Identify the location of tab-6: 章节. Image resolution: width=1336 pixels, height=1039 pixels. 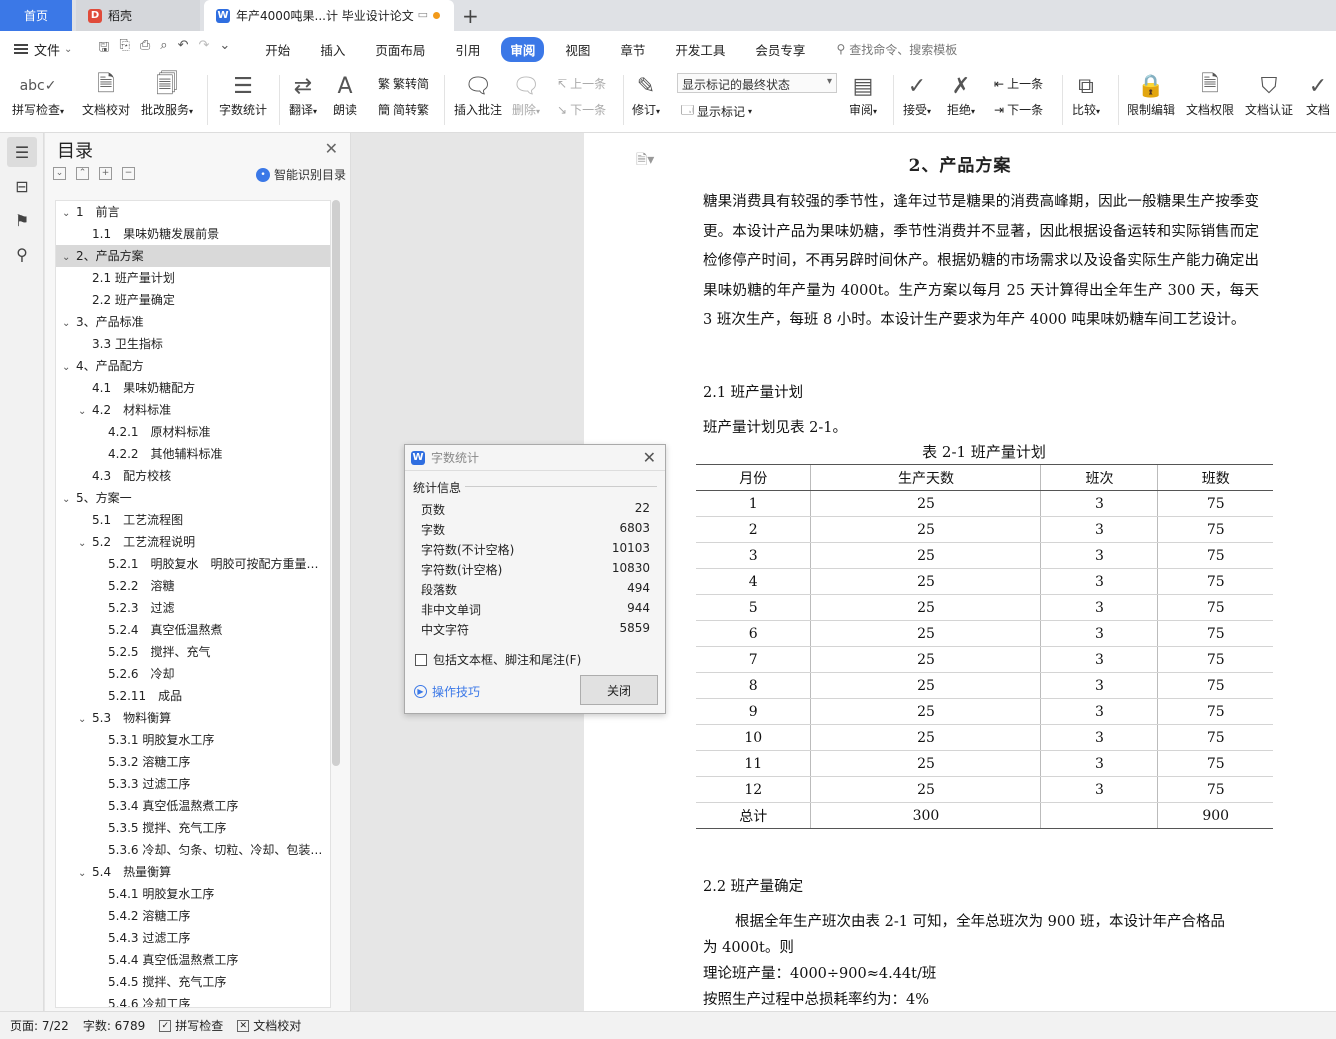
(632, 49).